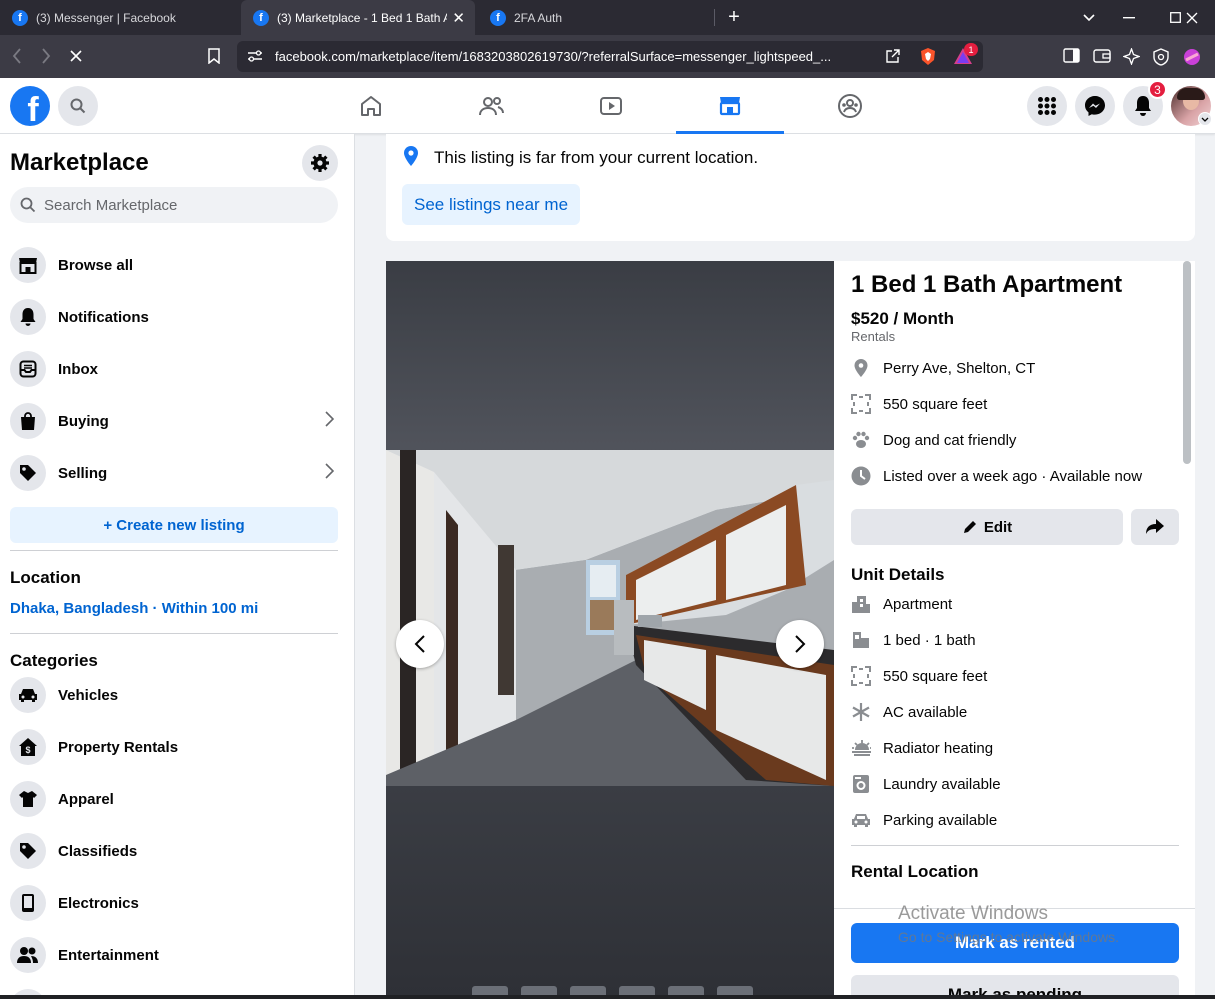 This screenshot has height=999, width=1215. What do you see at coordinates (28, 317) in the screenshot?
I see `bell-icon` at bounding box center [28, 317].